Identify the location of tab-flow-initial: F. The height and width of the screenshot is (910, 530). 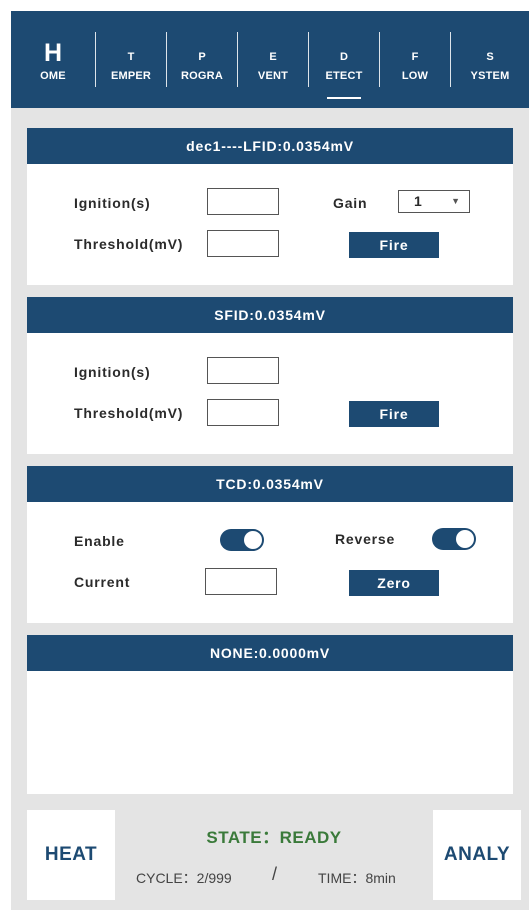
(415, 57).